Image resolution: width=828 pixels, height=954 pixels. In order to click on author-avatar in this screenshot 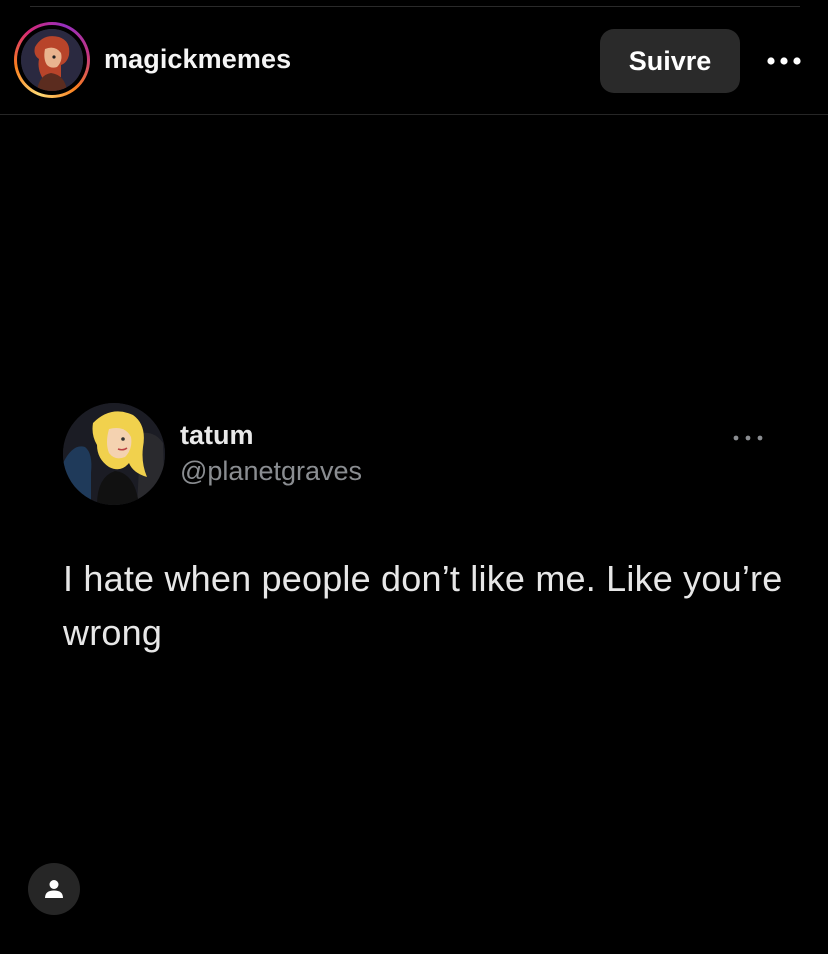, I will do `click(52, 60)`.